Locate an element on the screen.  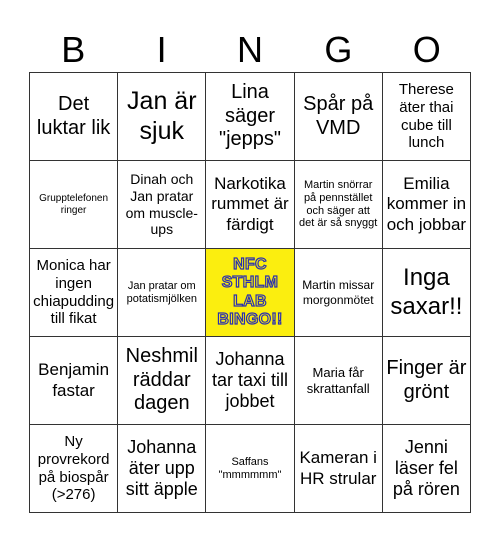
bingo-cell: Jan pratar om potatismjölken is located at coordinates (162, 293).